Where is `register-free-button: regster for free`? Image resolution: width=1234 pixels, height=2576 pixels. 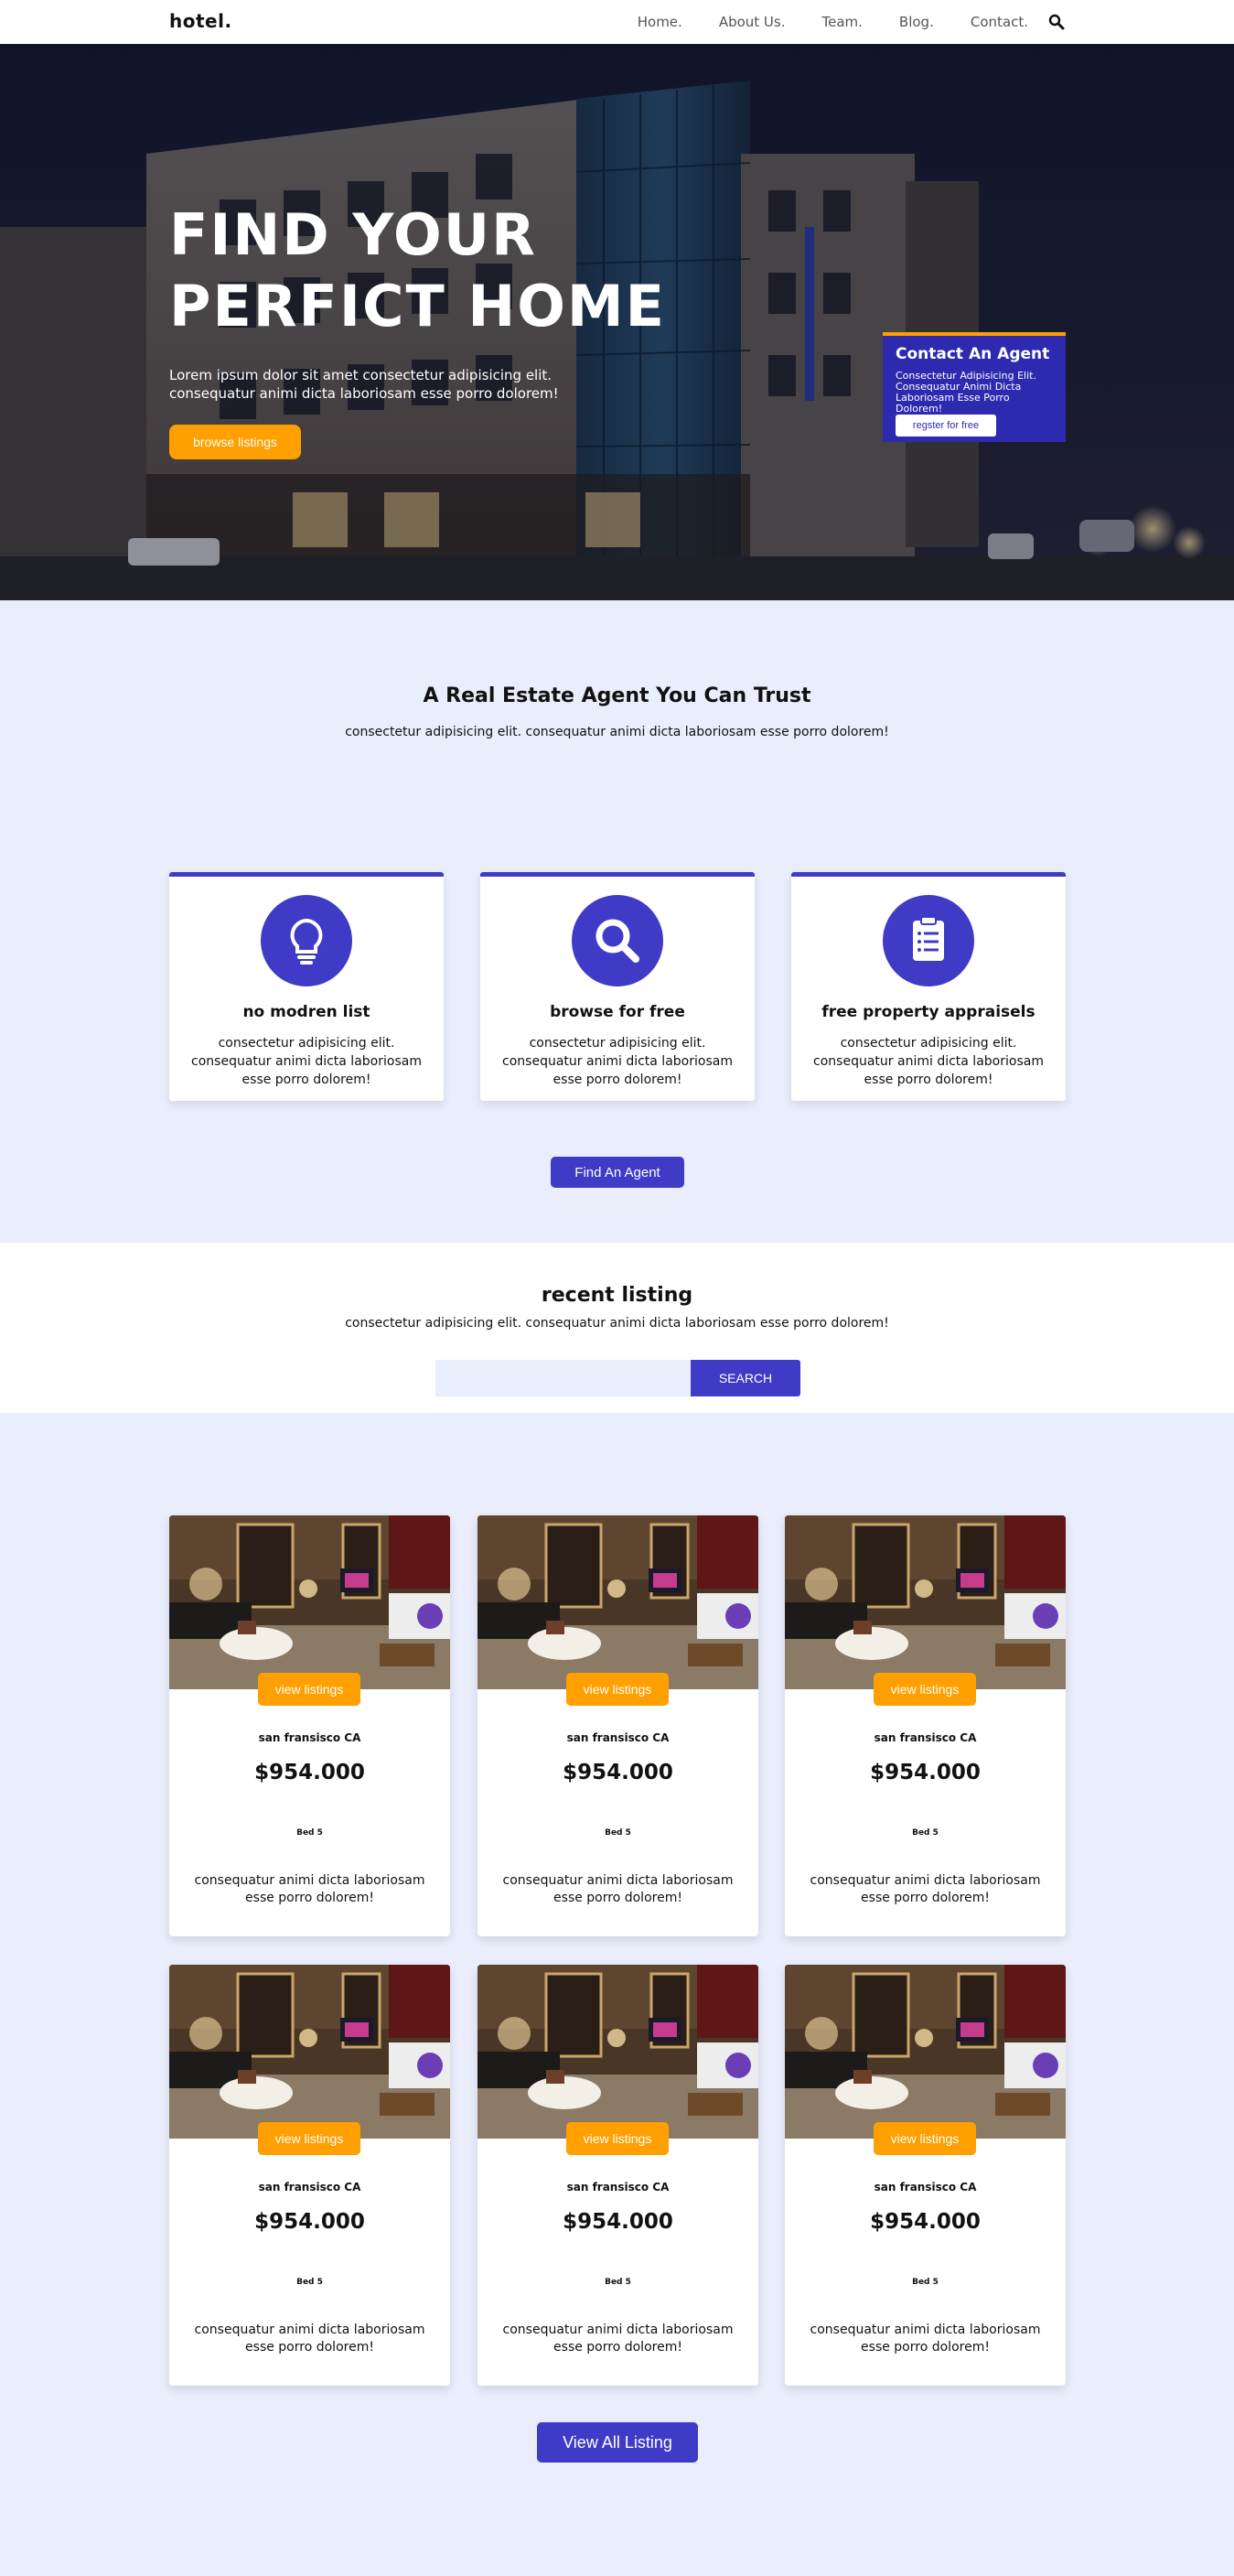
register-free-button: regster for free is located at coordinates (946, 426).